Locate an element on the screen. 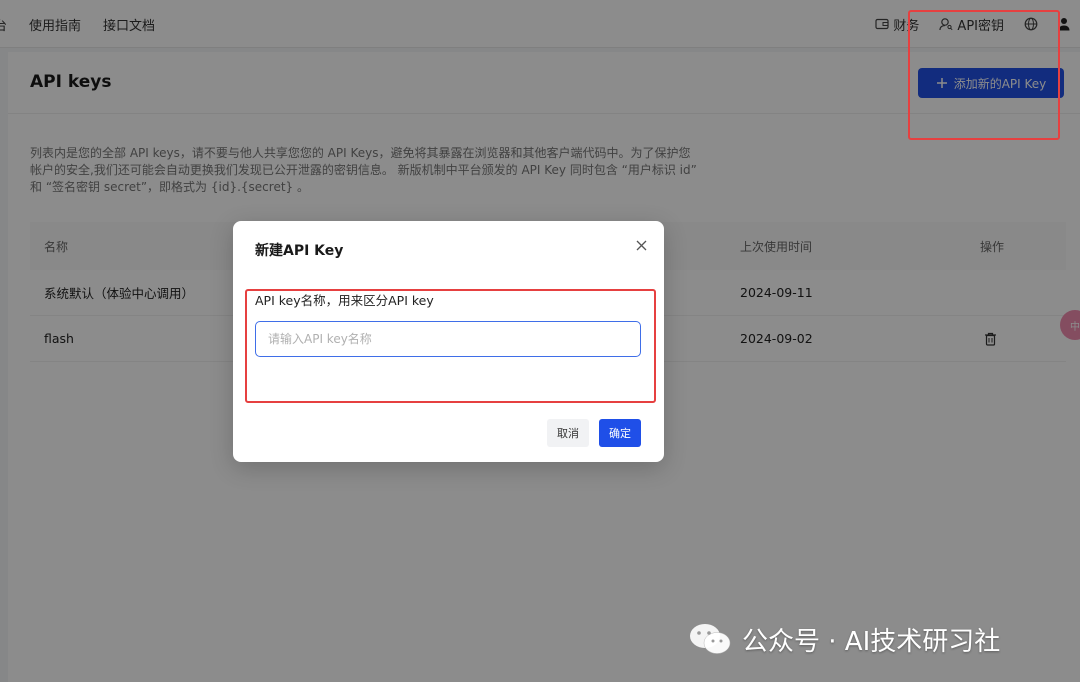  confirm-button: 确定 is located at coordinates (620, 433).